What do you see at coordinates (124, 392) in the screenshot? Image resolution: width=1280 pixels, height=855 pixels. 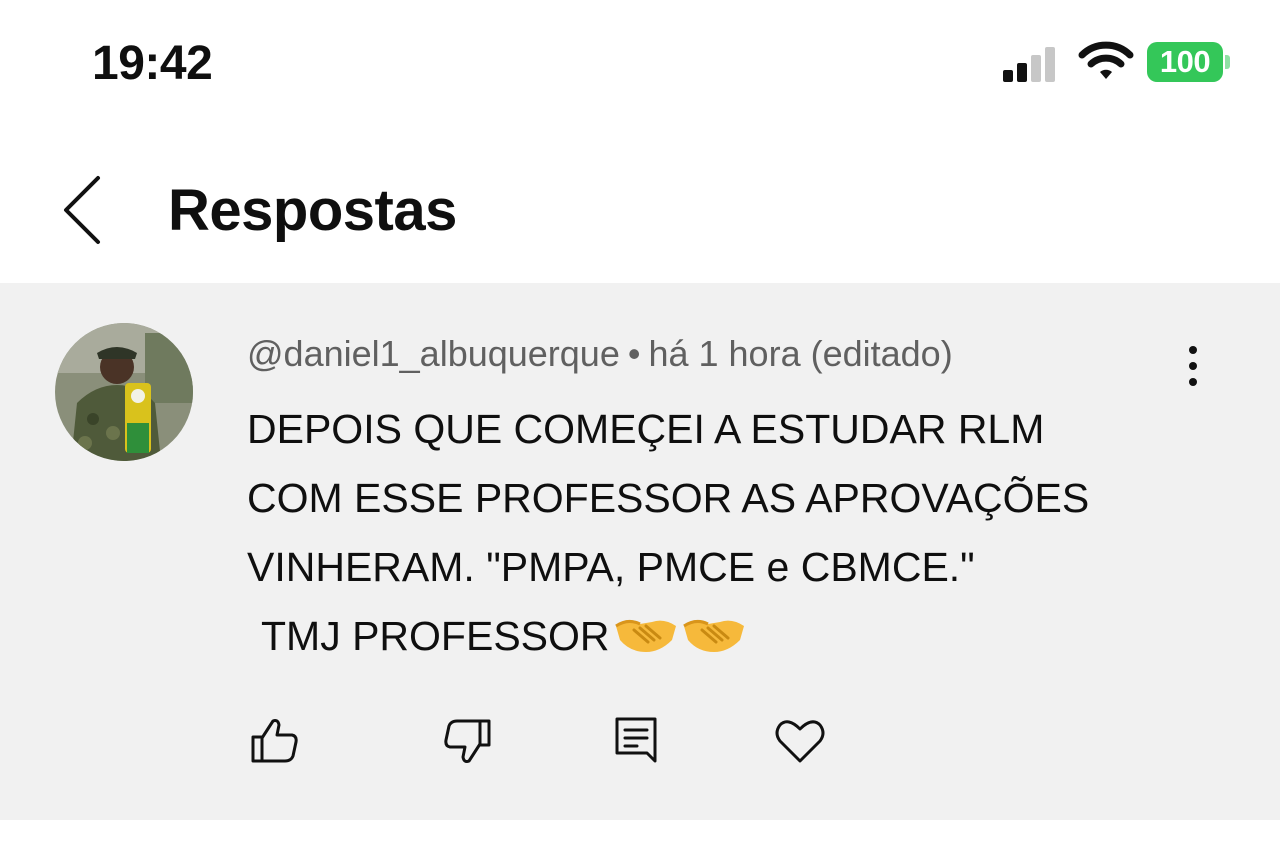 I see `avatar` at bounding box center [124, 392].